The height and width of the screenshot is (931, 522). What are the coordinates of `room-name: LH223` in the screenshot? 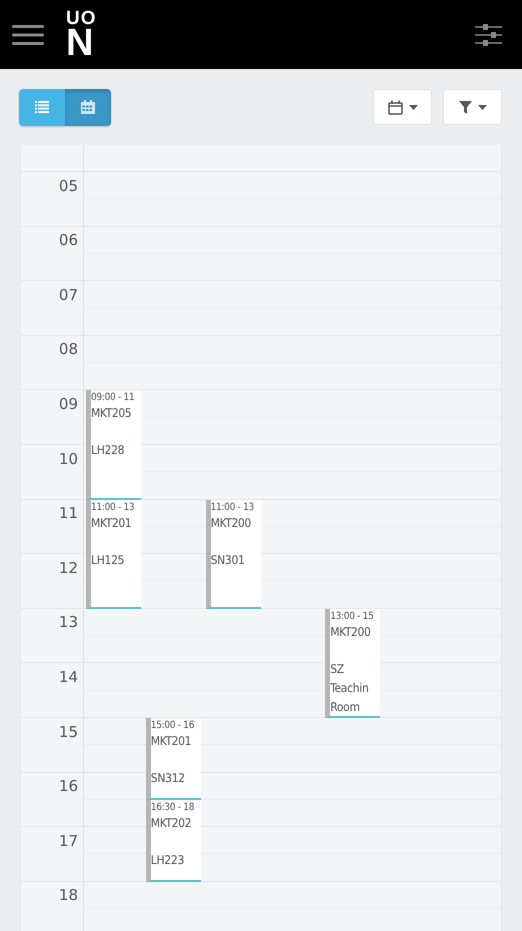 It's located at (168, 860).